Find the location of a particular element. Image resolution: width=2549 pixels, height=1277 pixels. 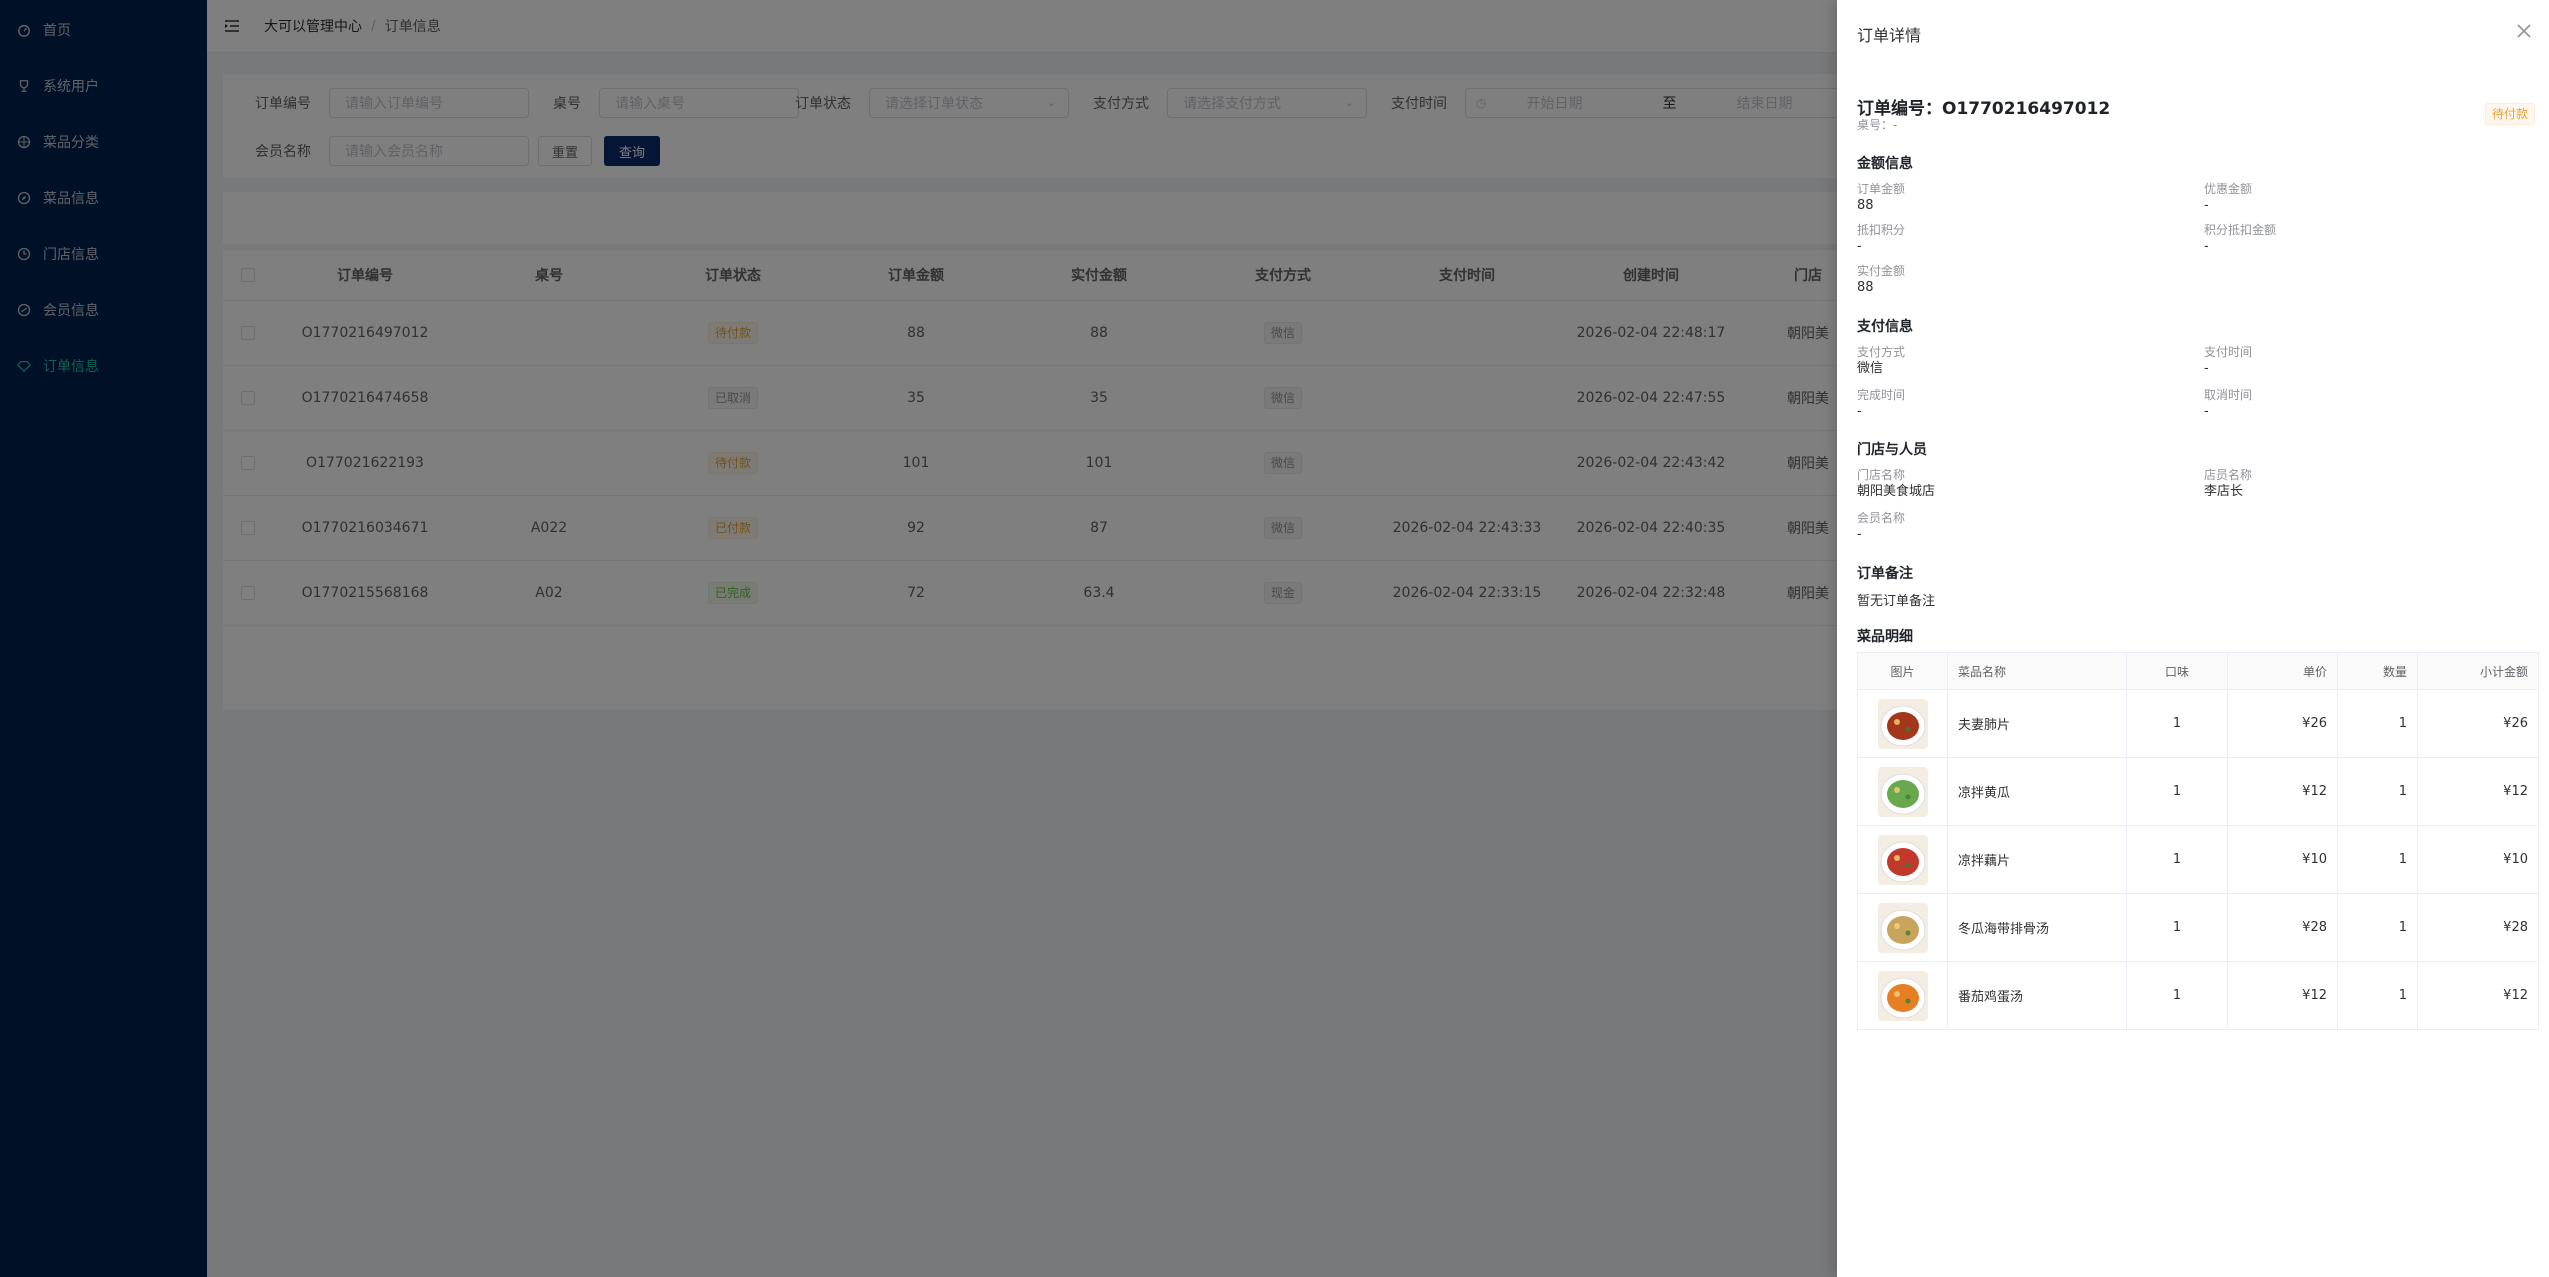

dish-unit-price: ¥28 is located at coordinates (2283, 927).